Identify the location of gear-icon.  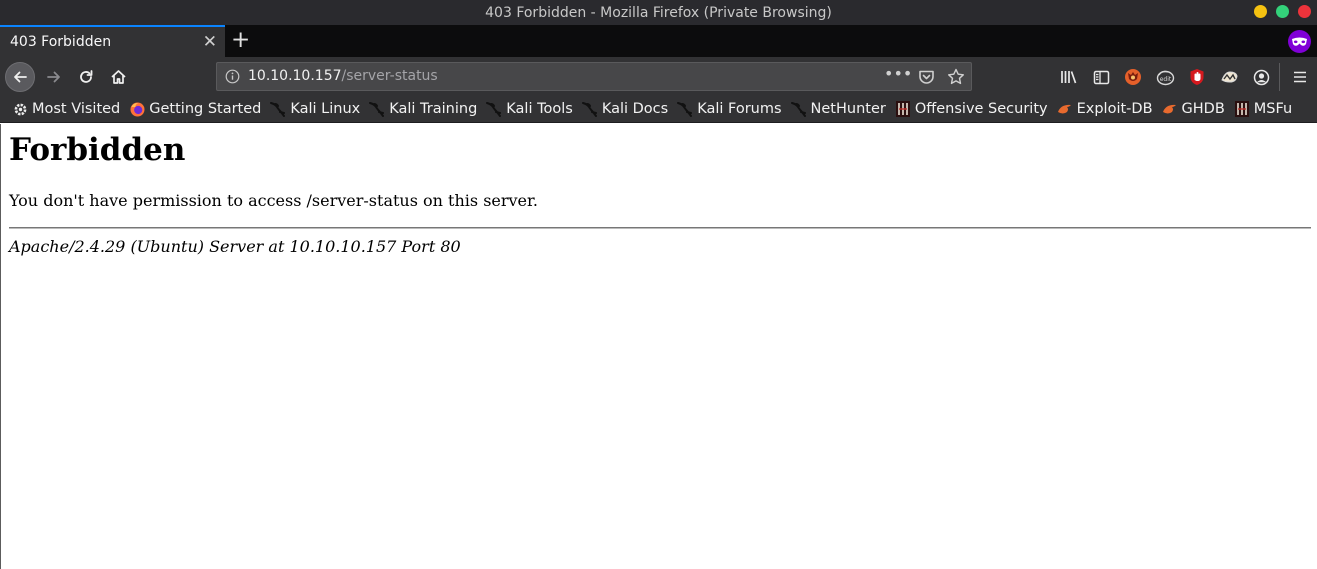
(20, 109).